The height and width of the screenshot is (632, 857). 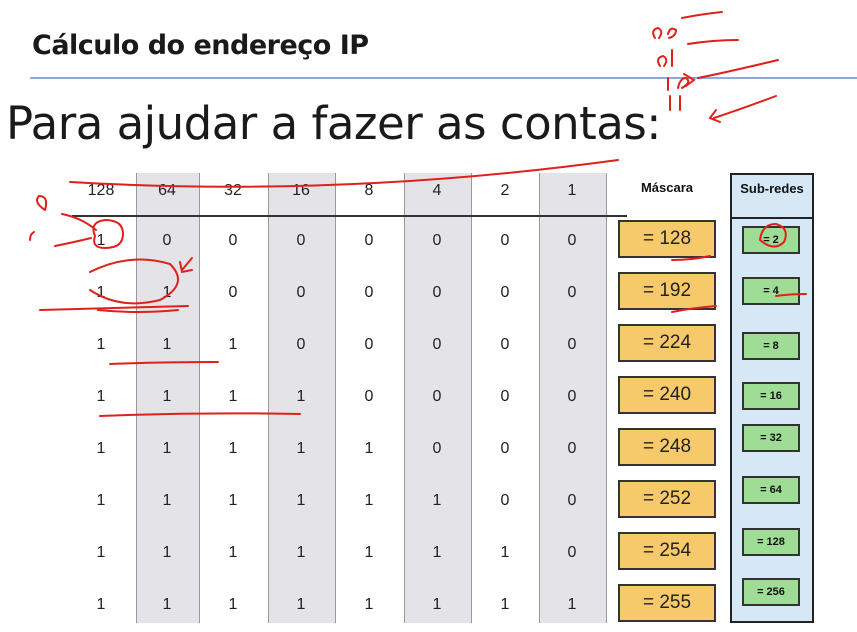 What do you see at coordinates (771, 240) in the screenshot?
I see `subnet-count: = 2` at bounding box center [771, 240].